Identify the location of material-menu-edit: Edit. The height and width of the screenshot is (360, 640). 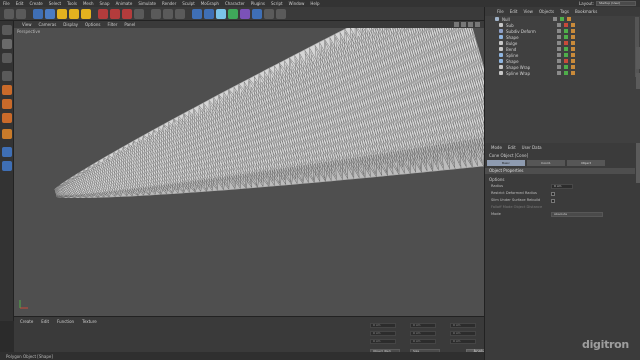
(45, 321).